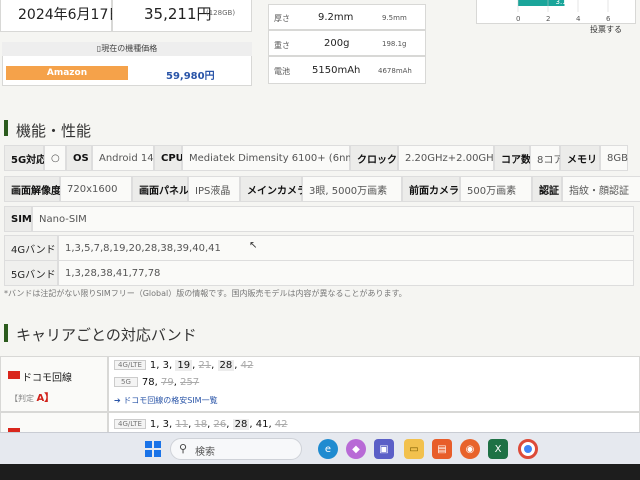 The width and height of the screenshot is (640, 480). What do you see at coordinates (614, 158) in the screenshot?
I see `spec-value: 8GB` at bounding box center [614, 158].